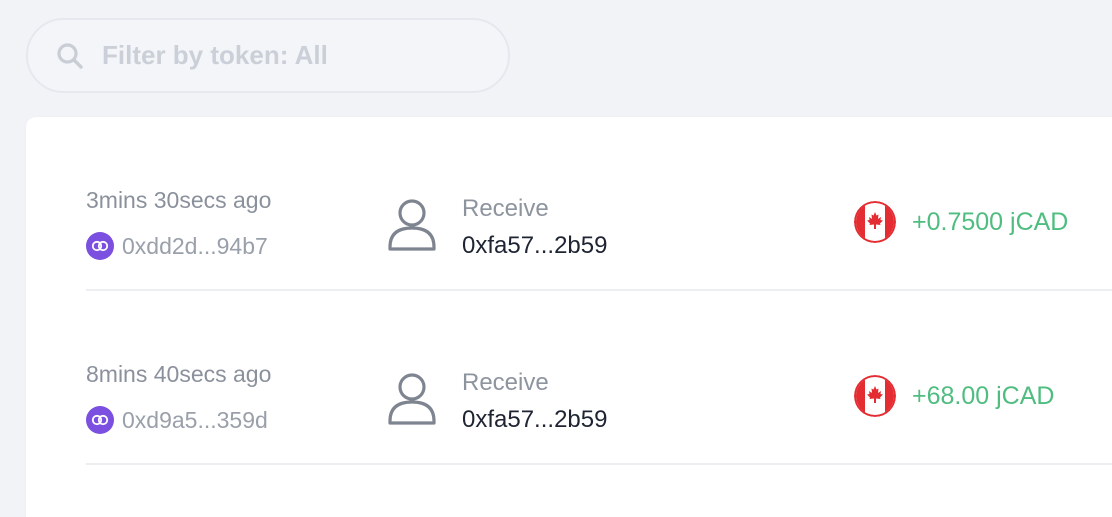  What do you see at coordinates (179, 200) in the screenshot?
I see `transaction-time: 3mins 30secs ago` at bounding box center [179, 200].